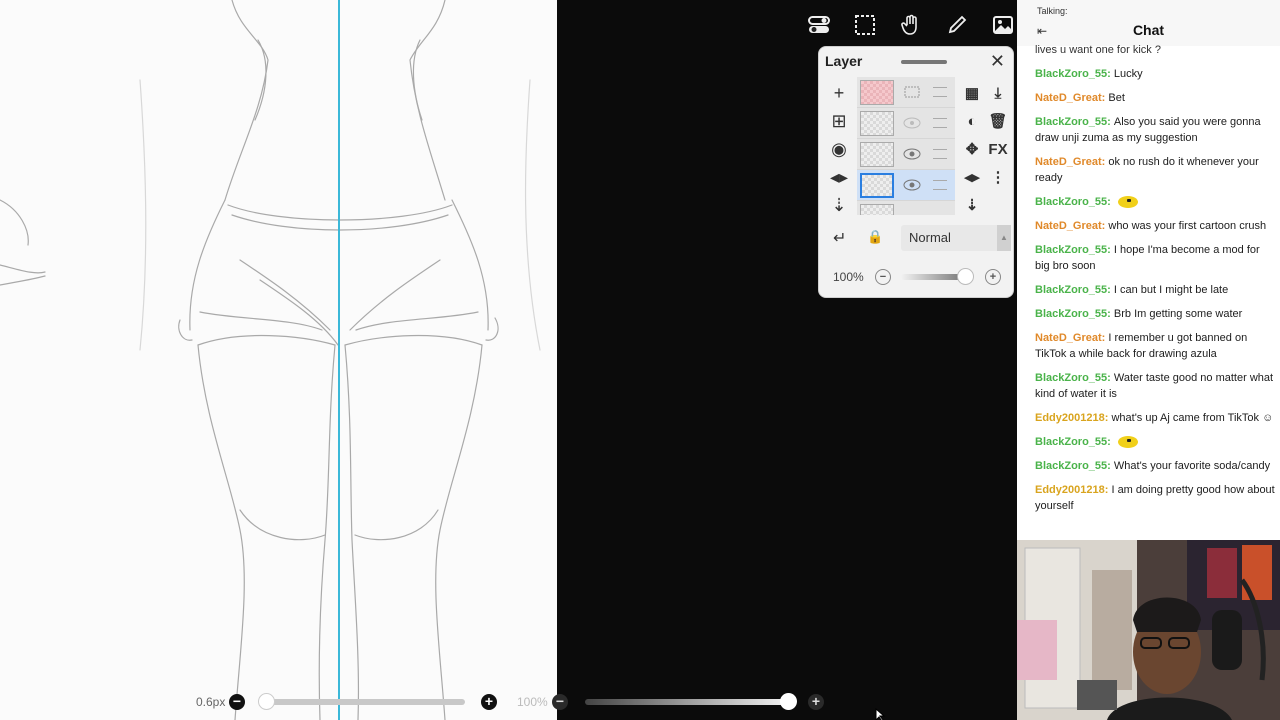 The image size is (1280, 720). I want to click on blend-mode-select: Normal ▲, so click(956, 238).